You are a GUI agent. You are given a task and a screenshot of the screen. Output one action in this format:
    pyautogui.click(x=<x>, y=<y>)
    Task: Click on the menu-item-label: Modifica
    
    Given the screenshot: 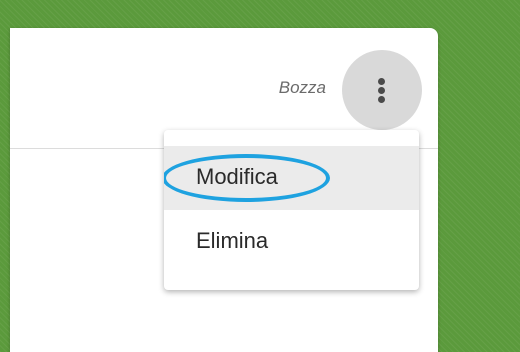 What is the action you would take?
    pyautogui.click(x=237, y=176)
    